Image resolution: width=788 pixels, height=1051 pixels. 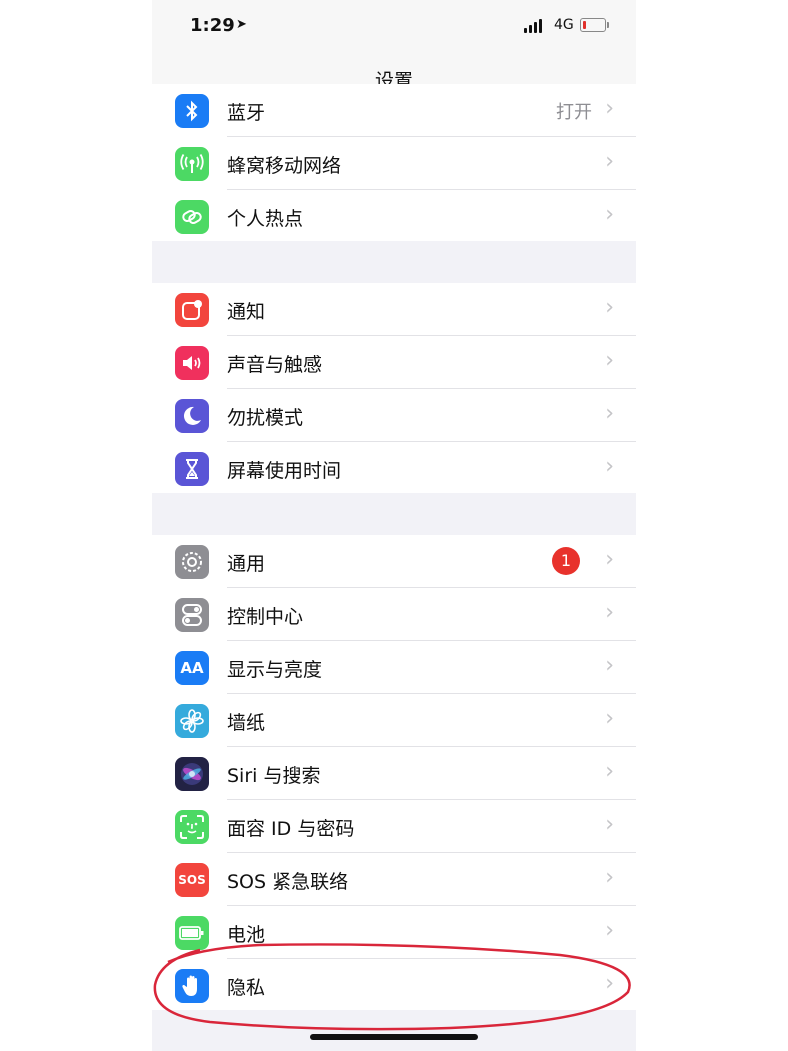 I want to click on update-count-badge: 1, so click(x=566, y=561).